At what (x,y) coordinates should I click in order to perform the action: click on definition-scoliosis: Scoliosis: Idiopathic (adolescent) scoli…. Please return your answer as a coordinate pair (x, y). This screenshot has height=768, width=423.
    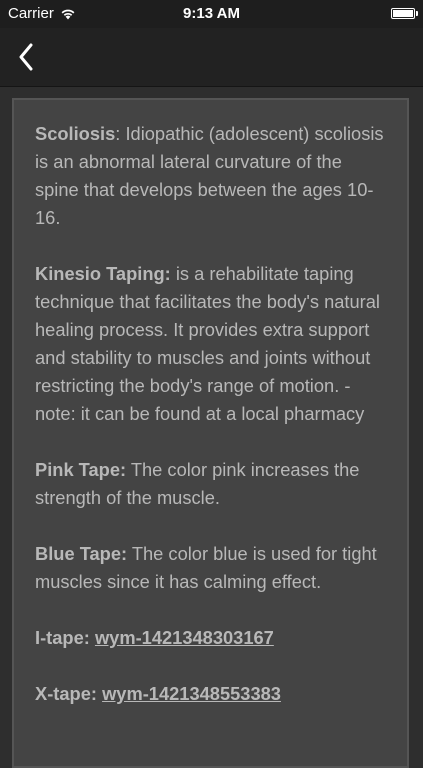
    Looking at the image, I should click on (211, 176).